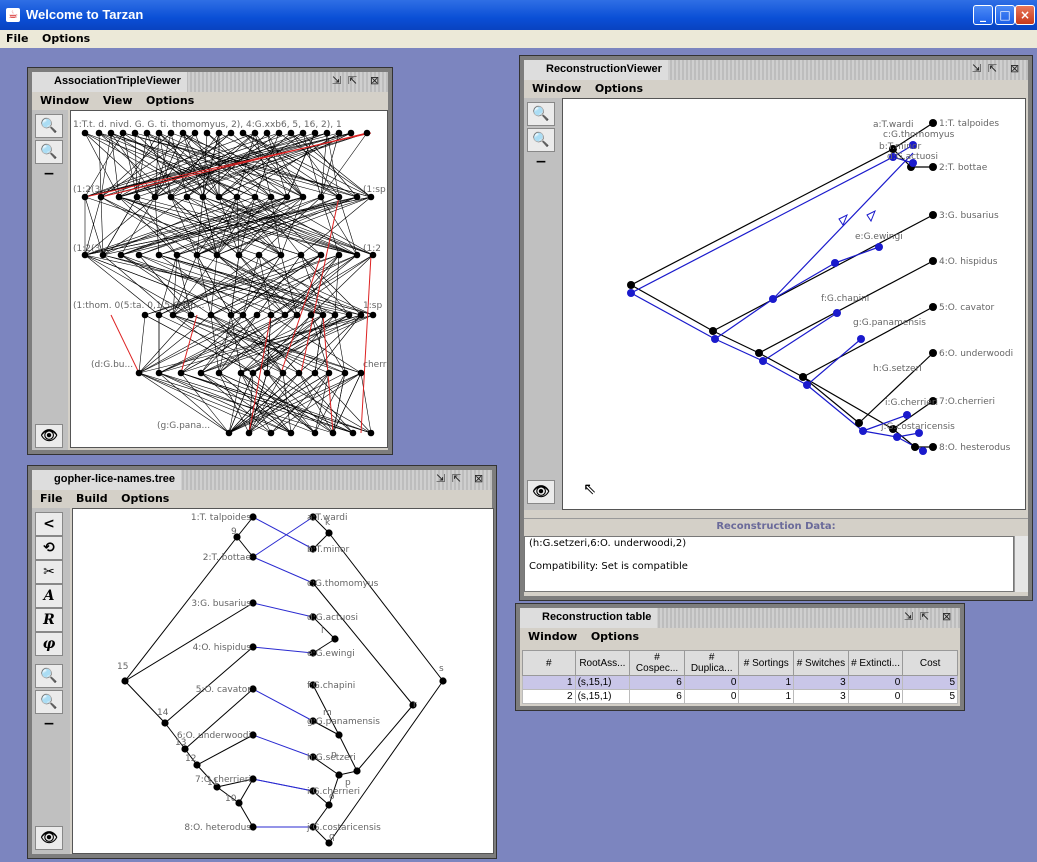  I want to click on share-icon: <, so click(49, 524).